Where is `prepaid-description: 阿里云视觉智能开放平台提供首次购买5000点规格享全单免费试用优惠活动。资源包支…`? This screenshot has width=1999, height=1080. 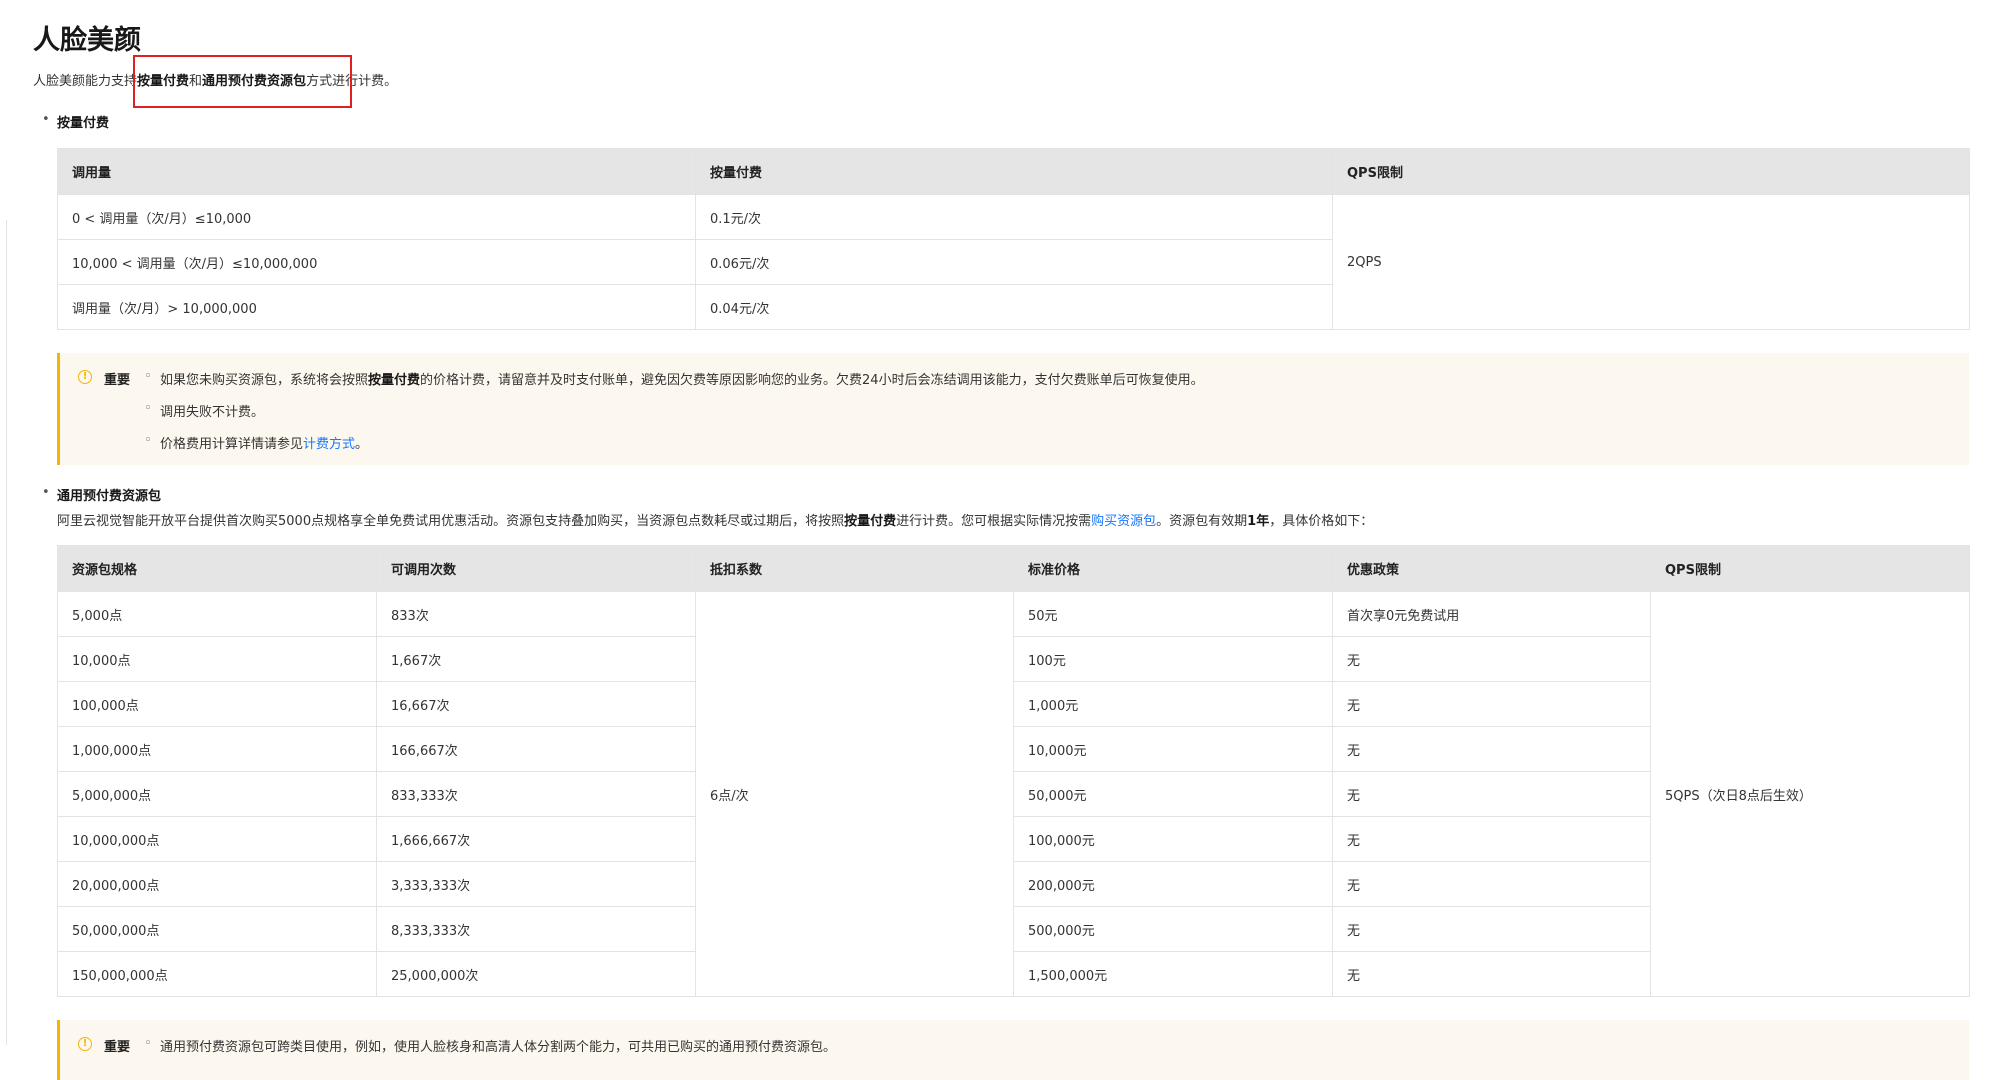 prepaid-description: 阿里云视觉智能开放平台提供首次购买5000点规格享全单免费试用优惠活动。资源包支… is located at coordinates (715, 519).